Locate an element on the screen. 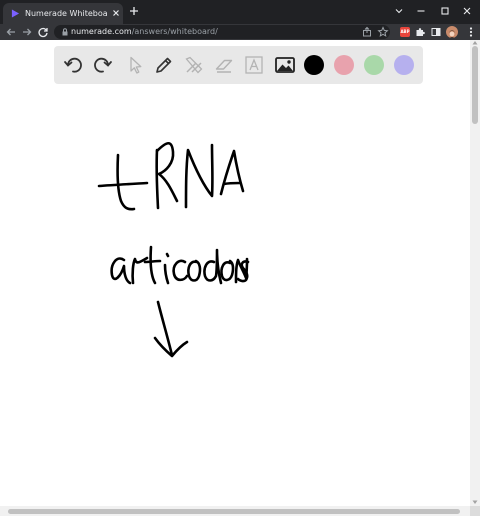 This screenshot has height=516, width=480. profile-face-icon is located at coordinates (452, 34).